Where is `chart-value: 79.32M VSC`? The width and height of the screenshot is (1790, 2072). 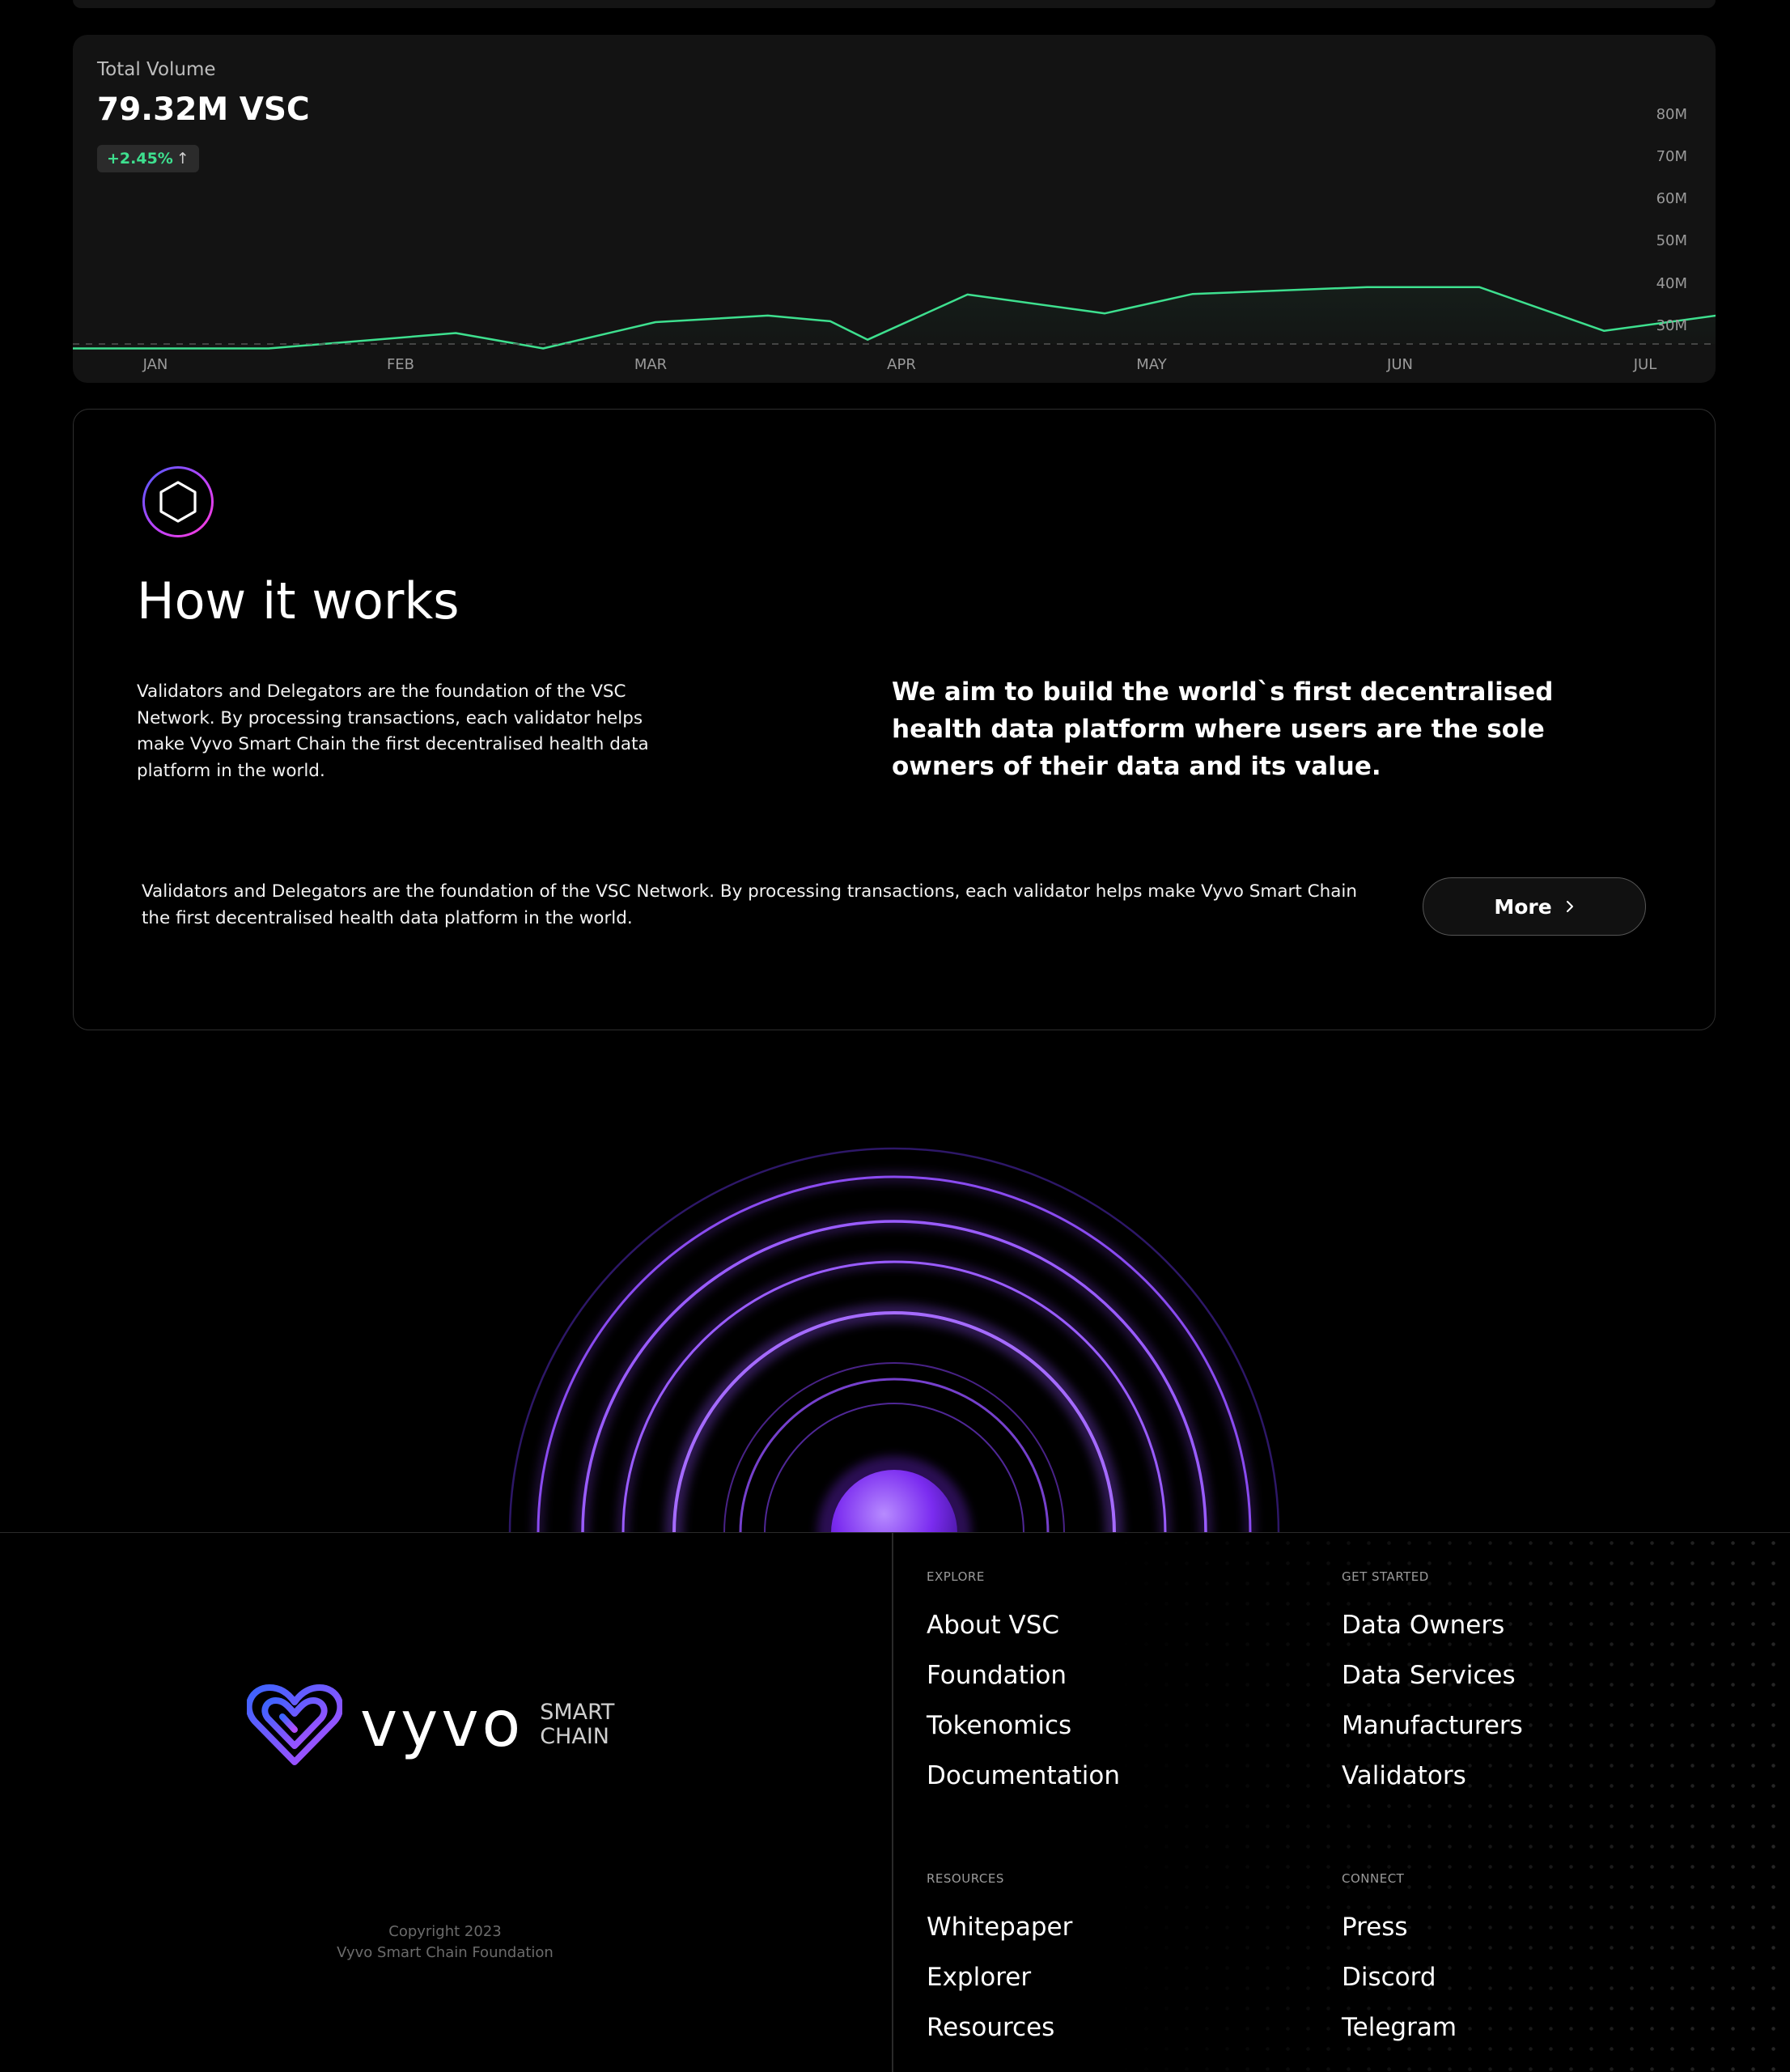
chart-value: 79.32M VSC is located at coordinates (203, 109).